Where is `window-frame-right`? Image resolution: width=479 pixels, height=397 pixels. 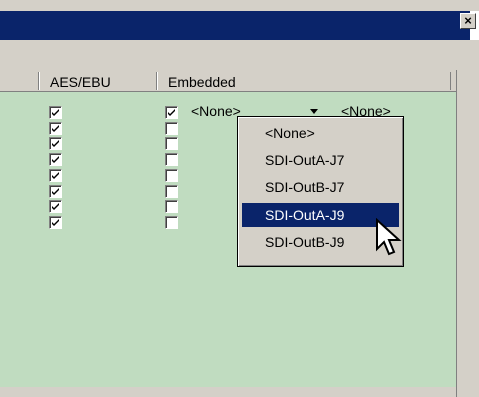
window-frame-right is located at coordinates (467, 233).